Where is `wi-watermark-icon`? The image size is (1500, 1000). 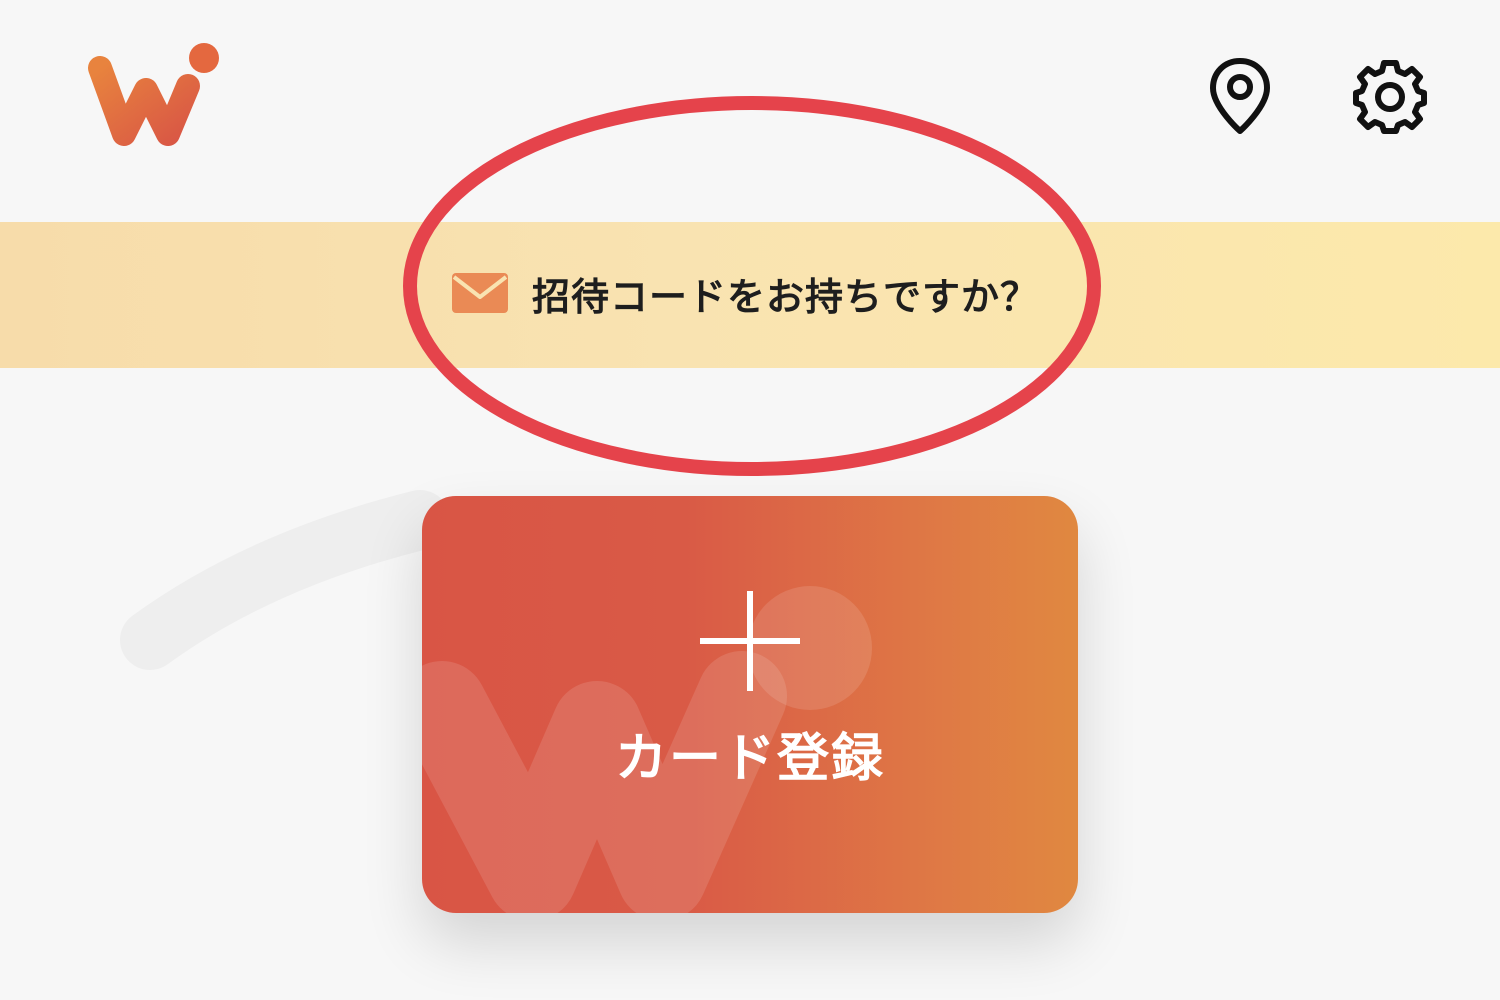
wi-watermark-icon is located at coordinates (647, 749).